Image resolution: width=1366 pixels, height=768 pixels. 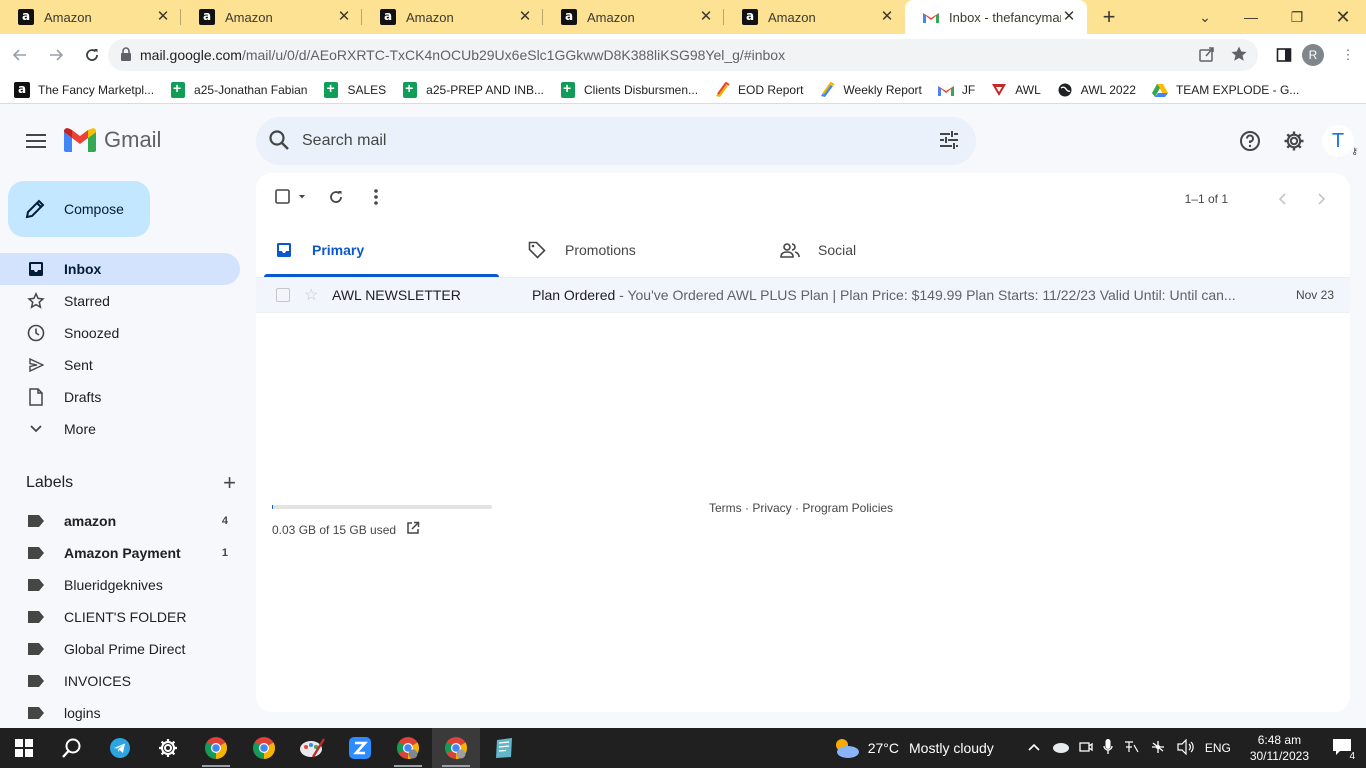 I want to click on restore-button: ❐, so click(x=1297, y=17).